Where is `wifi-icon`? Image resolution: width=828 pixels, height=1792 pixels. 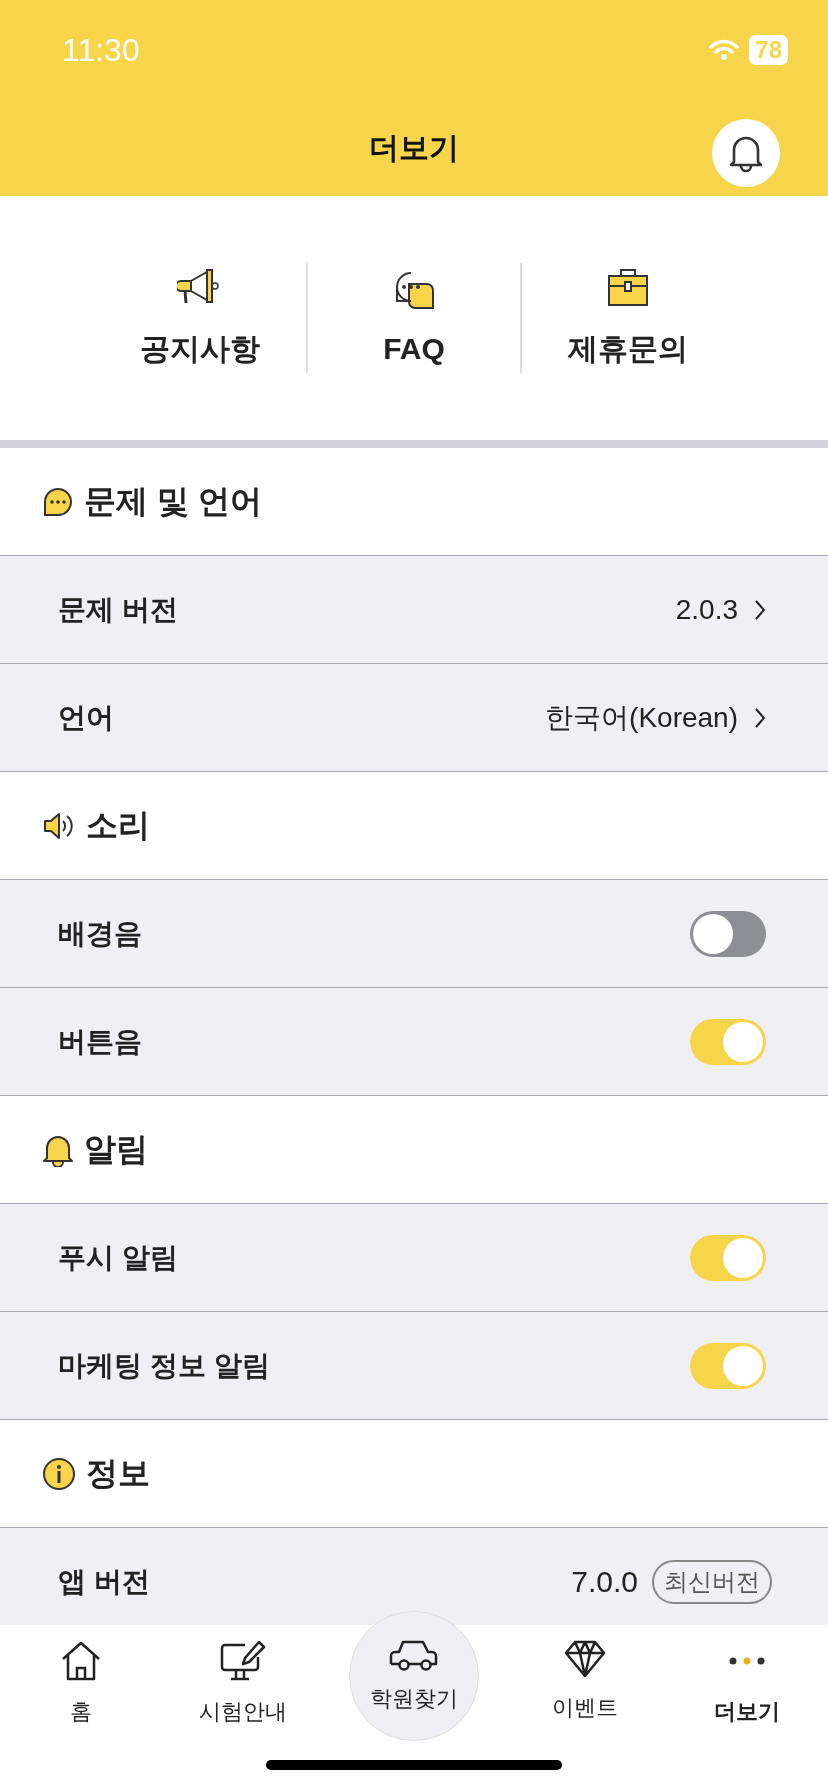 wifi-icon is located at coordinates (724, 50).